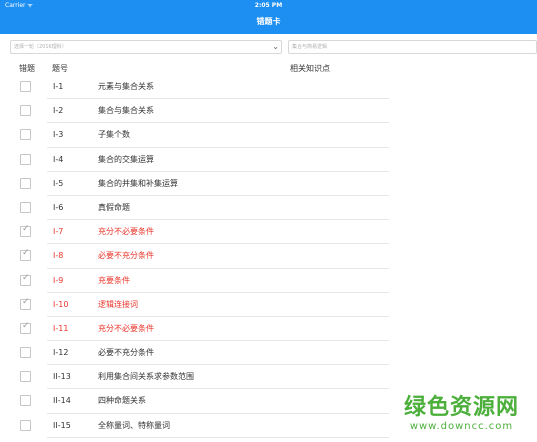 Image resolution: width=537 pixels, height=442 pixels. What do you see at coordinates (268, 135) in the screenshot?
I see `question-row: I-3 子集个数` at bounding box center [268, 135].